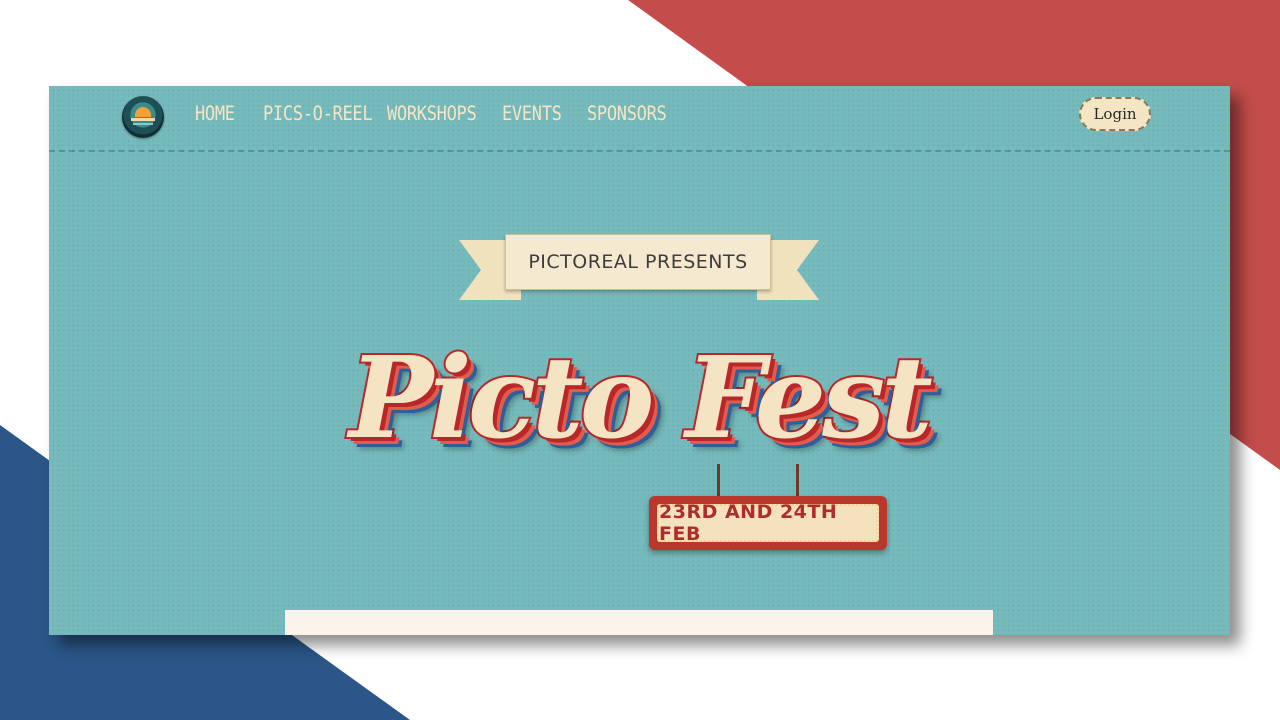 Image resolution: width=1280 pixels, height=720 pixels. Describe the element at coordinates (718, 481) in the screenshot. I see `sign-pole-left` at that location.